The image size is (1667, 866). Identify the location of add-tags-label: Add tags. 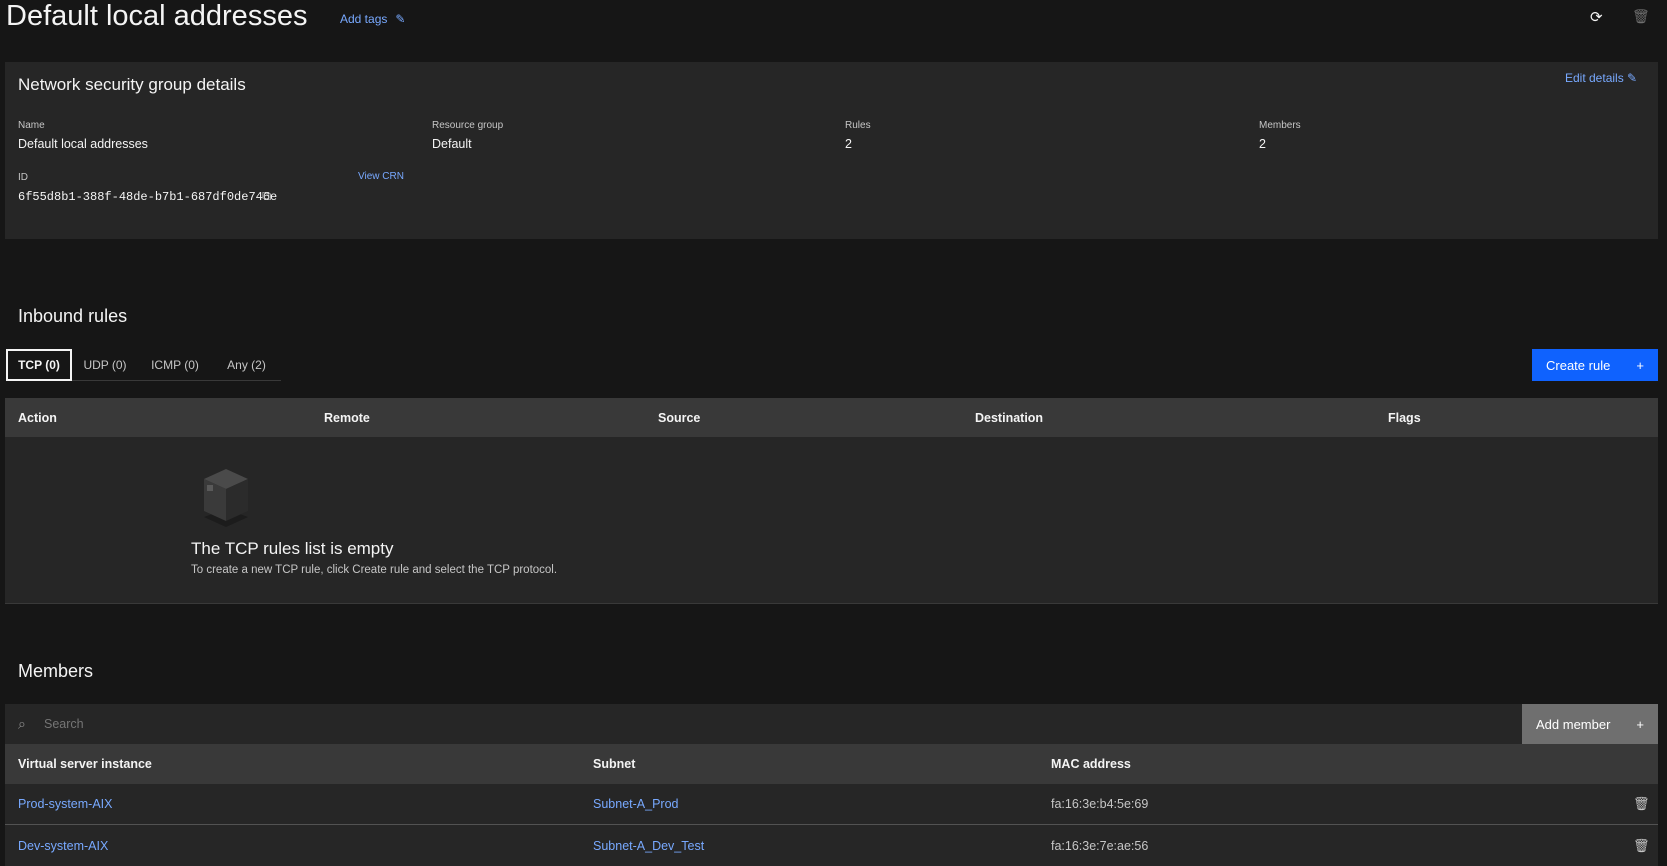
(364, 19).